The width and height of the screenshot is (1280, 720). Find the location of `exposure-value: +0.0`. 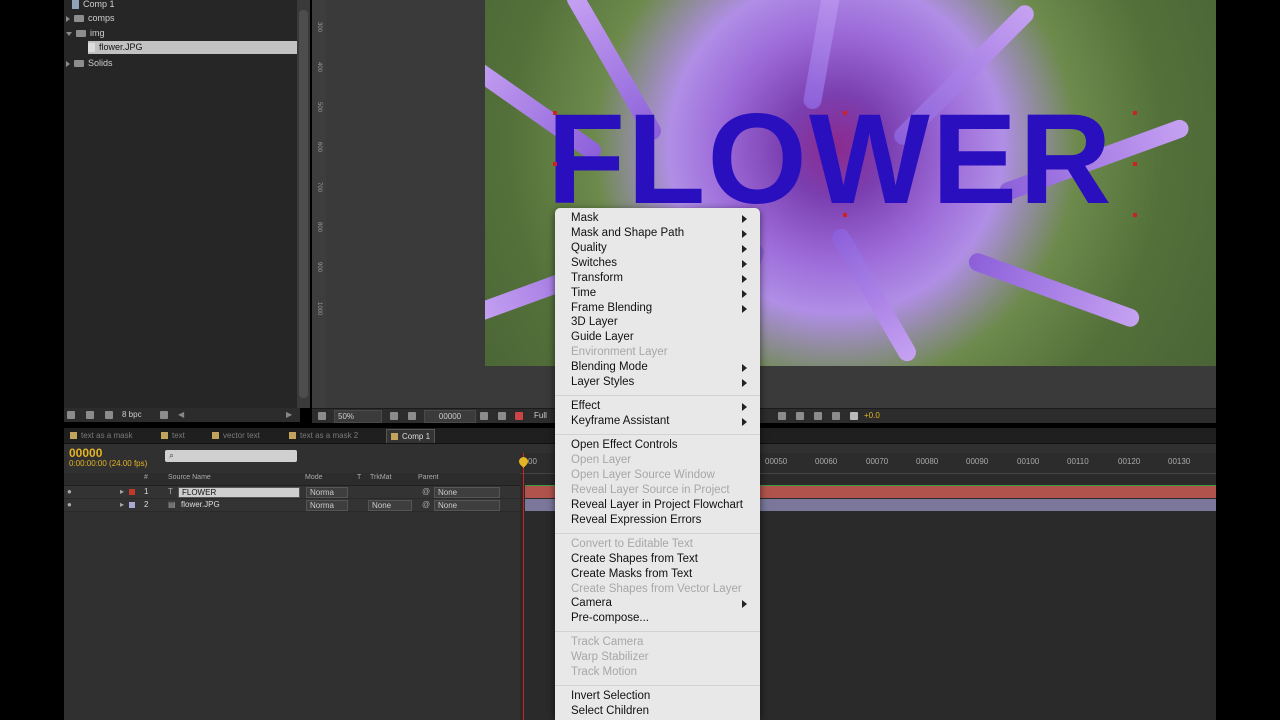

exposure-value: +0.0 is located at coordinates (872, 415).